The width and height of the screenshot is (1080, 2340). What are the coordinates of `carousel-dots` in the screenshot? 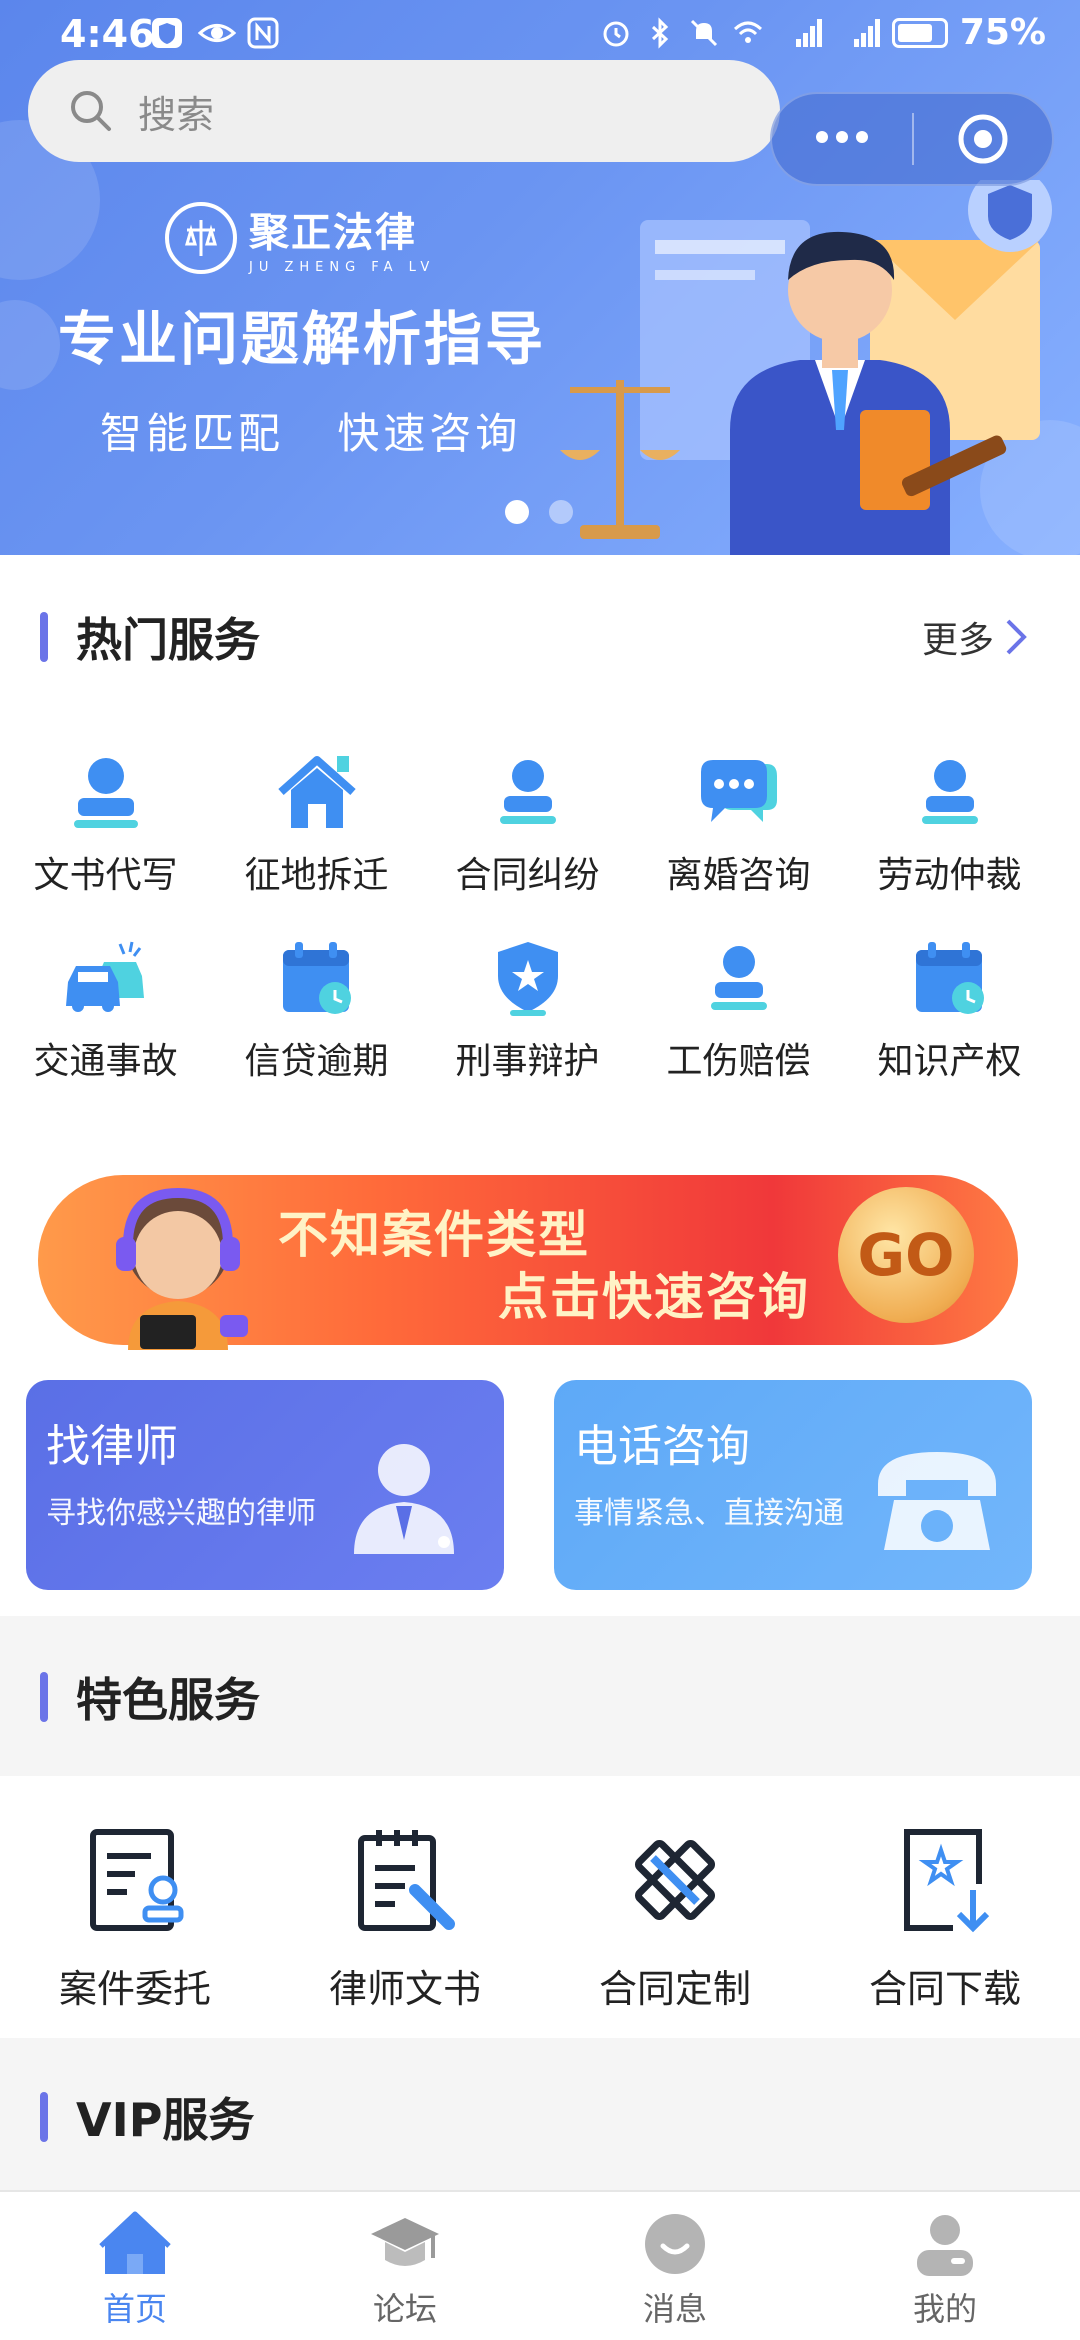 It's located at (539, 512).